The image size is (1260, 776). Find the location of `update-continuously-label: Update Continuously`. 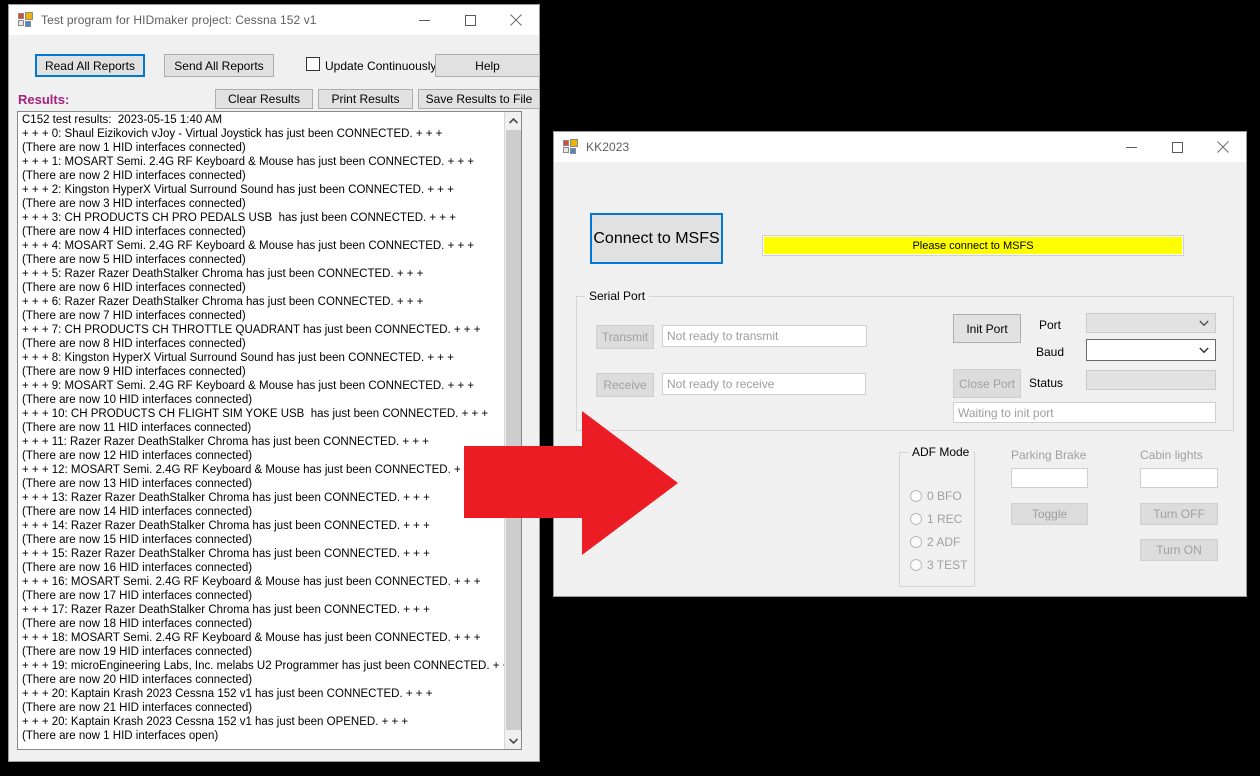

update-continuously-label: Update Continuously is located at coordinates (381, 66).